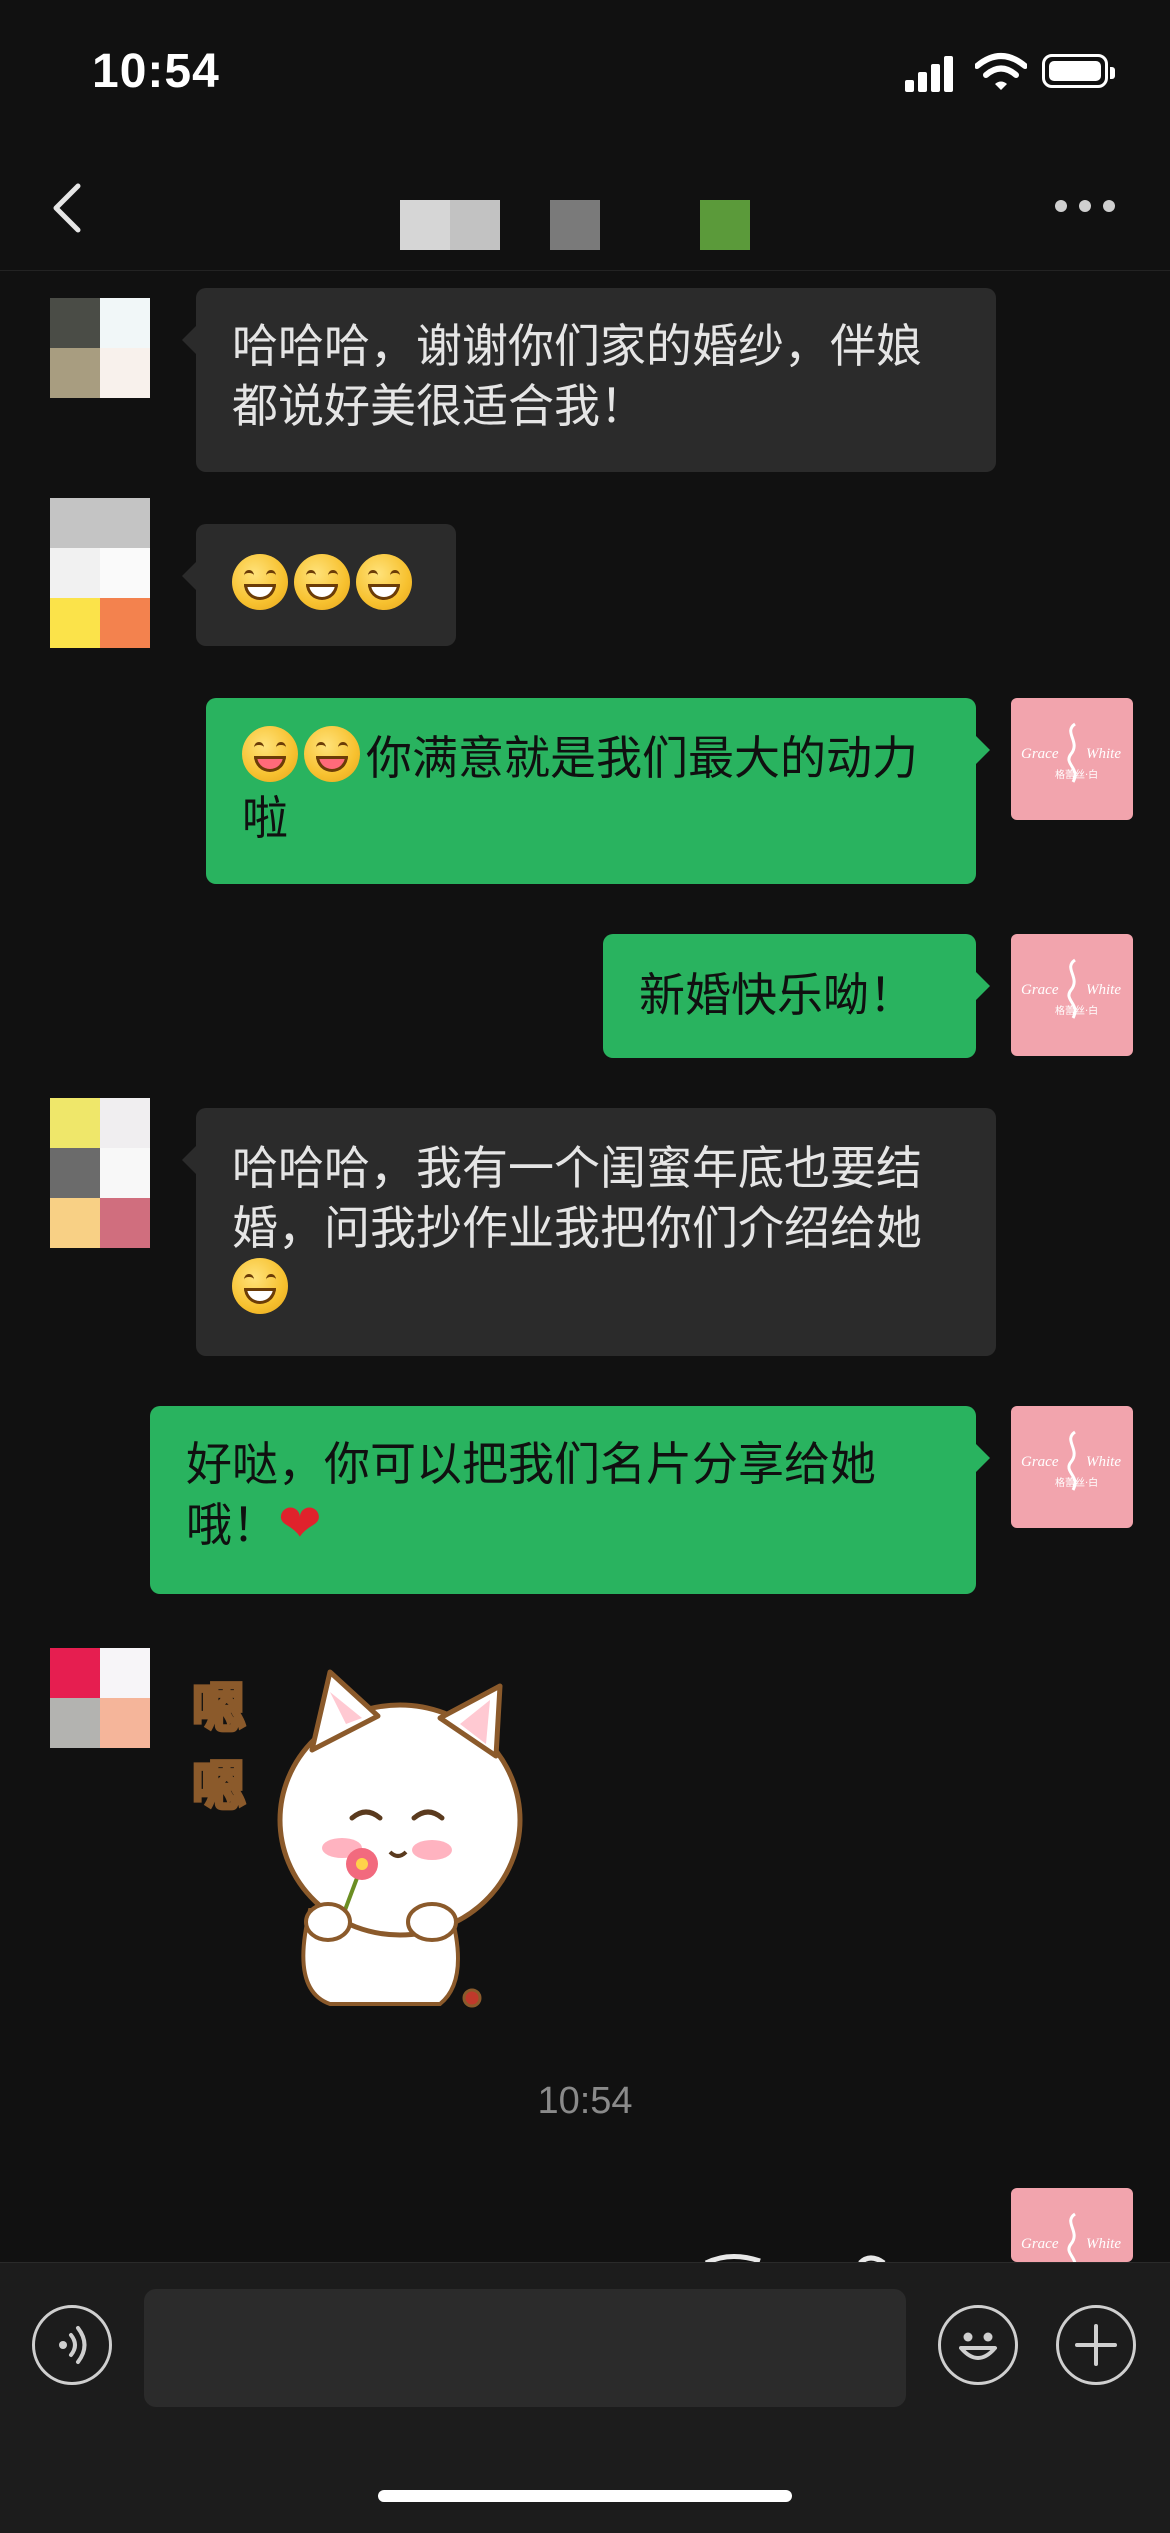 This screenshot has width=1170, height=2533. I want to click on message-text: 哈哈哈，谢谢你们家的婚纱，伴娘都说好美很适合我！, so click(577, 376).